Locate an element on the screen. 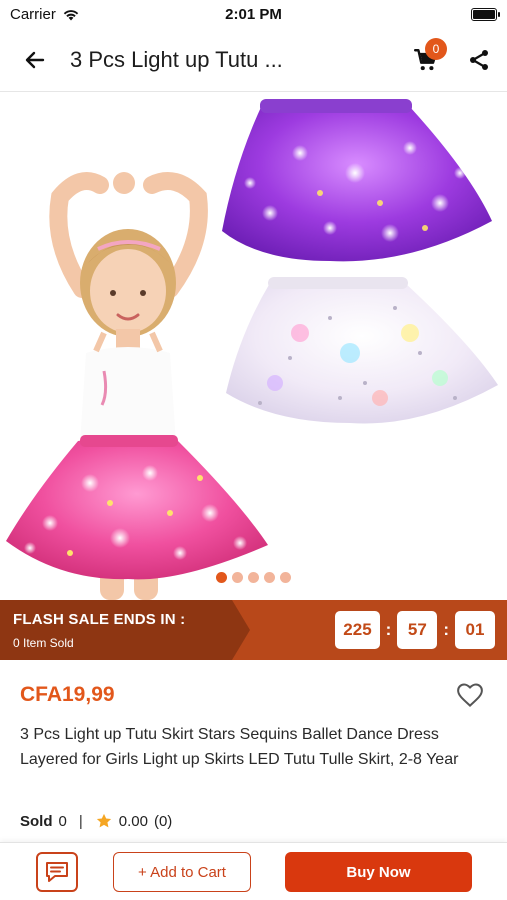  carrier-label: Carrier is located at coordinates (33, 14).